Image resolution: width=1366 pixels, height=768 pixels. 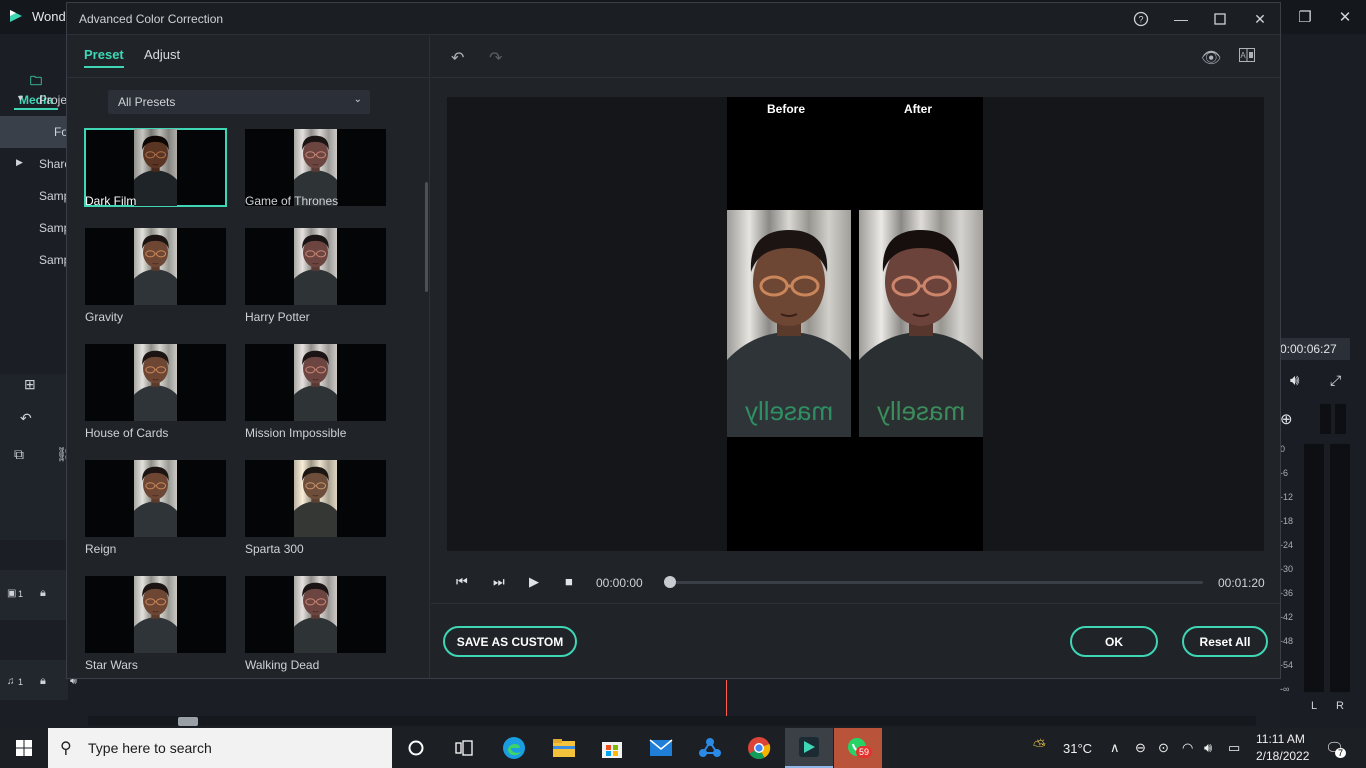 What do you see at coordinates (24, 748) in the screenshot?
I see `start-button` at bounding box center [24, 748].